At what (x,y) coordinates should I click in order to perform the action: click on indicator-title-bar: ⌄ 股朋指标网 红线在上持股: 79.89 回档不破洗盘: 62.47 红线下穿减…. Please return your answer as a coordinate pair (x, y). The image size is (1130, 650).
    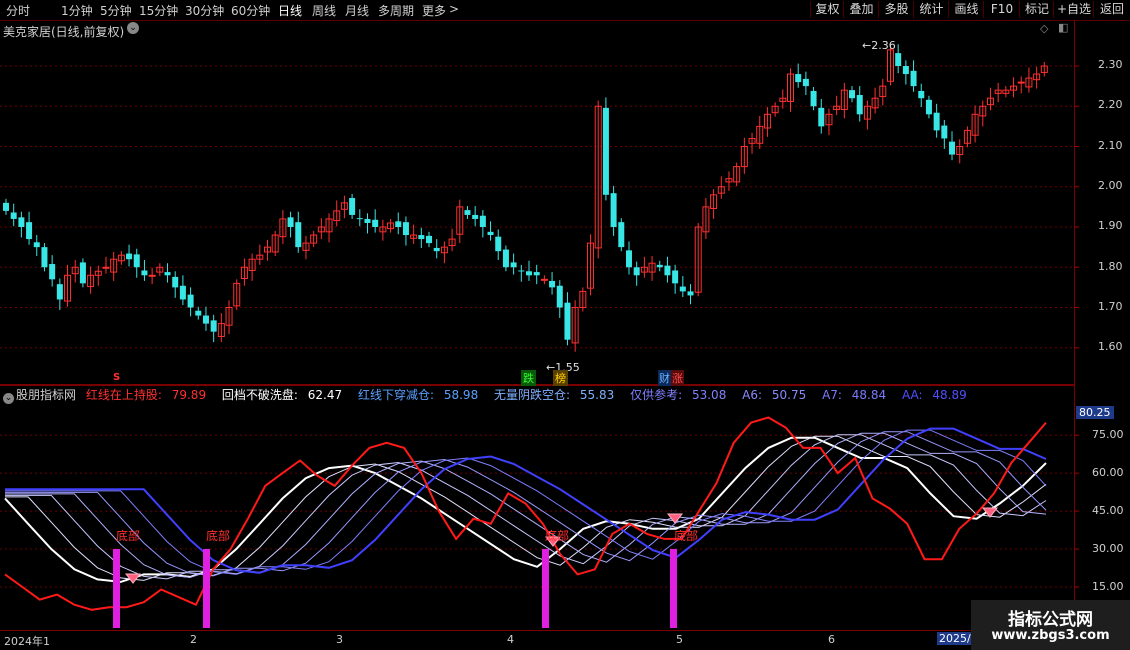
    Looking at the image, I should click on (538, 395).